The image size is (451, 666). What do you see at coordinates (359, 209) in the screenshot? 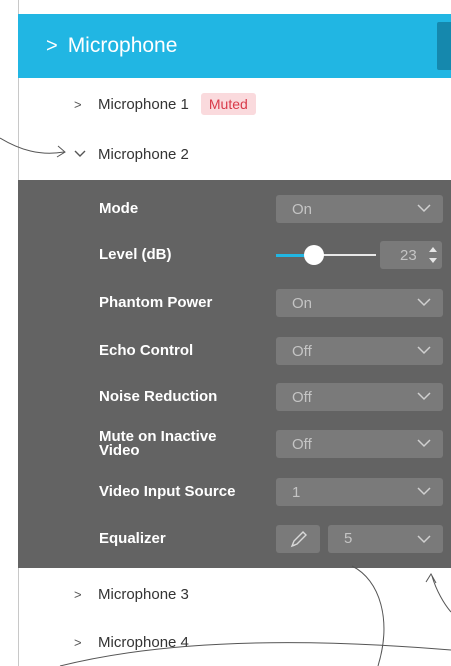
I see `mode-select: On` at bounding box center [359, 209].